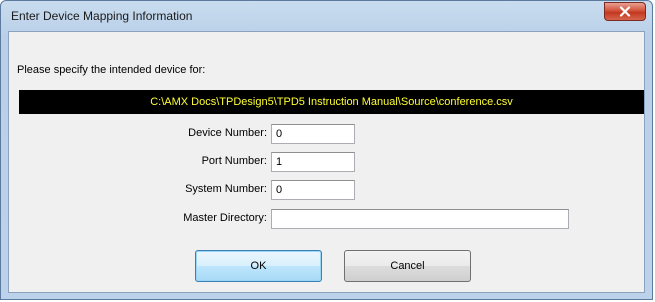 Image resolution: width=655 pixels, height=302 pixels. Describe the element at coordinates (102, 16) in the screenshot. I see `window-title: Enter Device Mapping Information` at that location.